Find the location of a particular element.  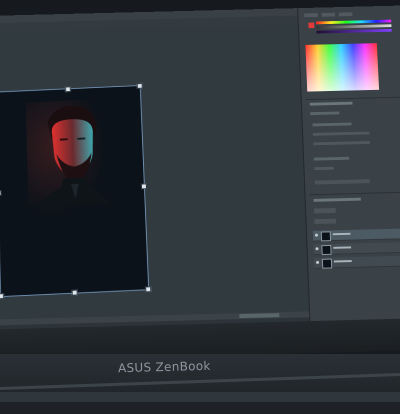

laptop-brand-label: ASUS ZenBook is located at coordinates (164, 367).